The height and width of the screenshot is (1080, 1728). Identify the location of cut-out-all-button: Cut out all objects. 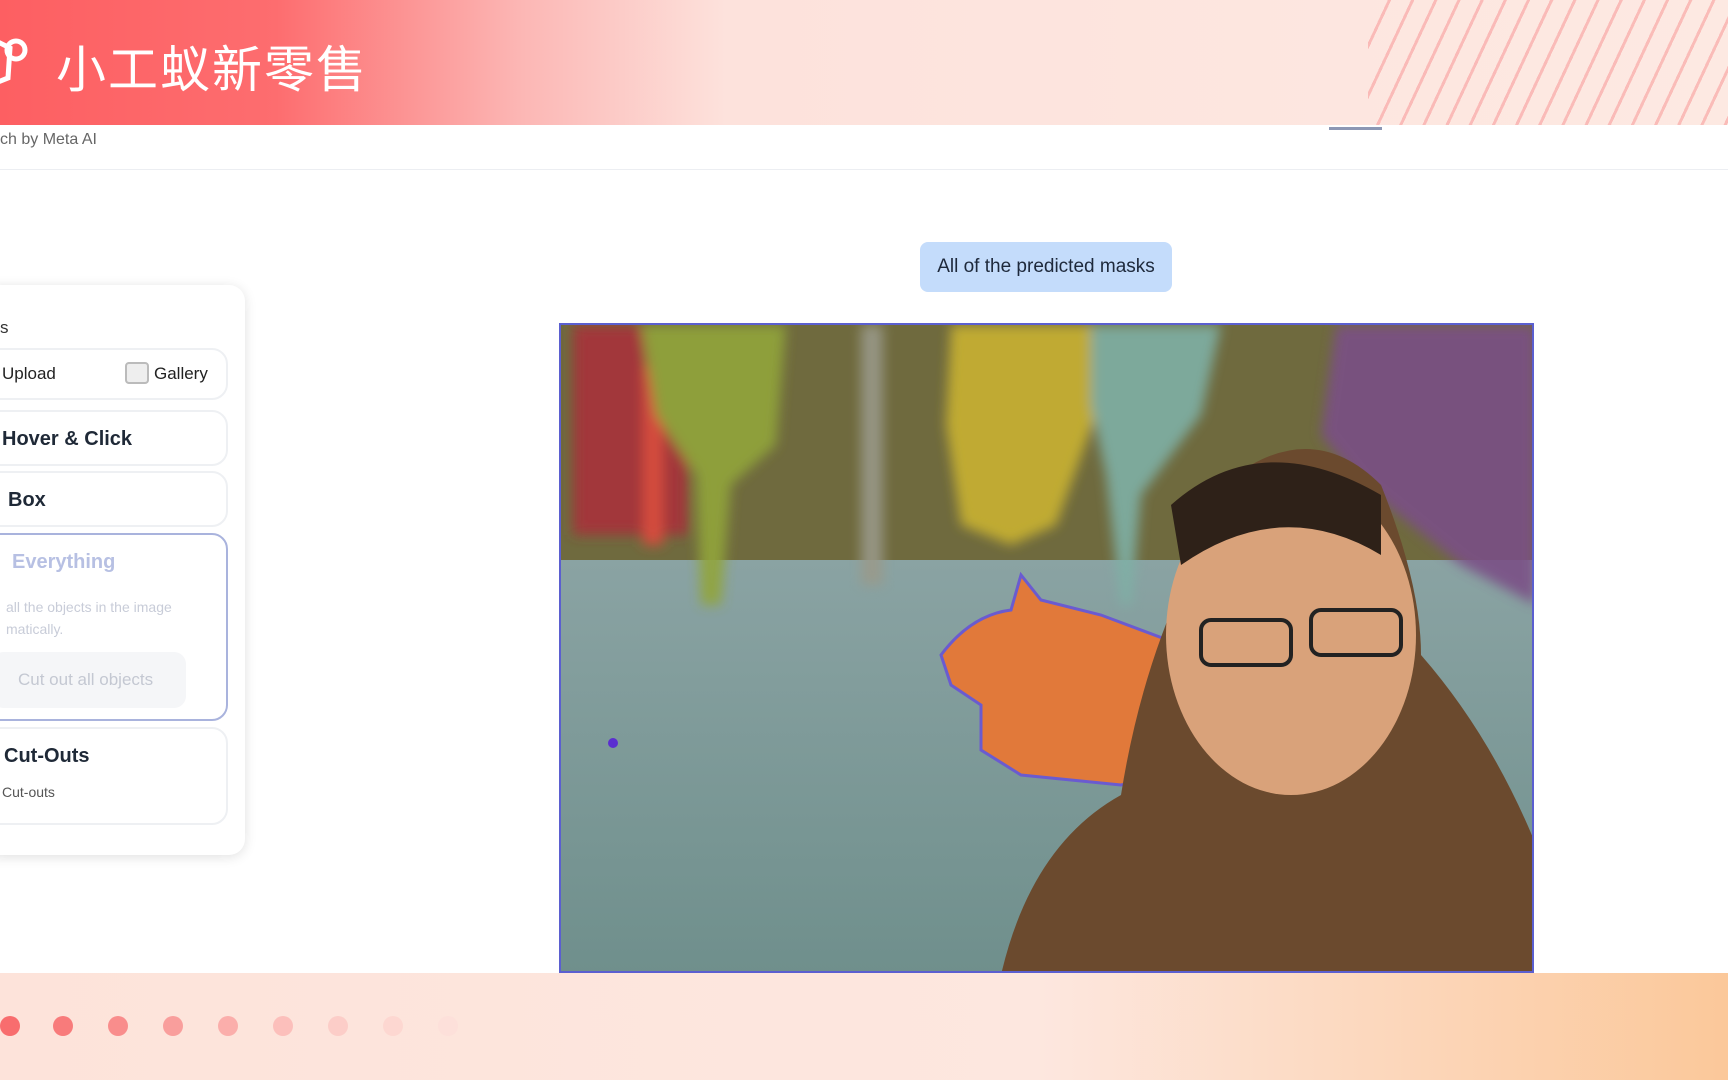
(93, 680).